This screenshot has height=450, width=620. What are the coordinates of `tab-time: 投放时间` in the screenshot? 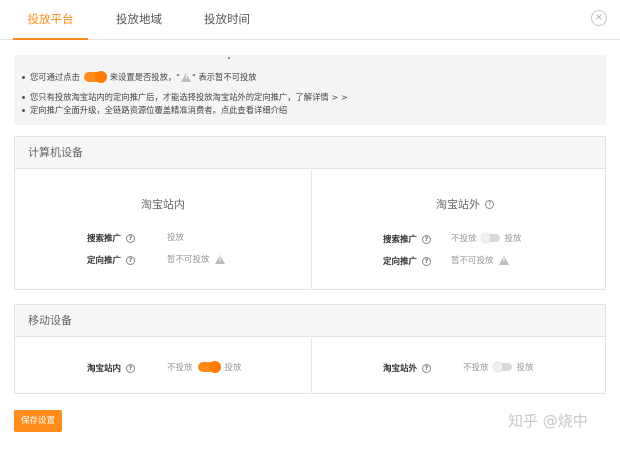 It's located at (227, 20).